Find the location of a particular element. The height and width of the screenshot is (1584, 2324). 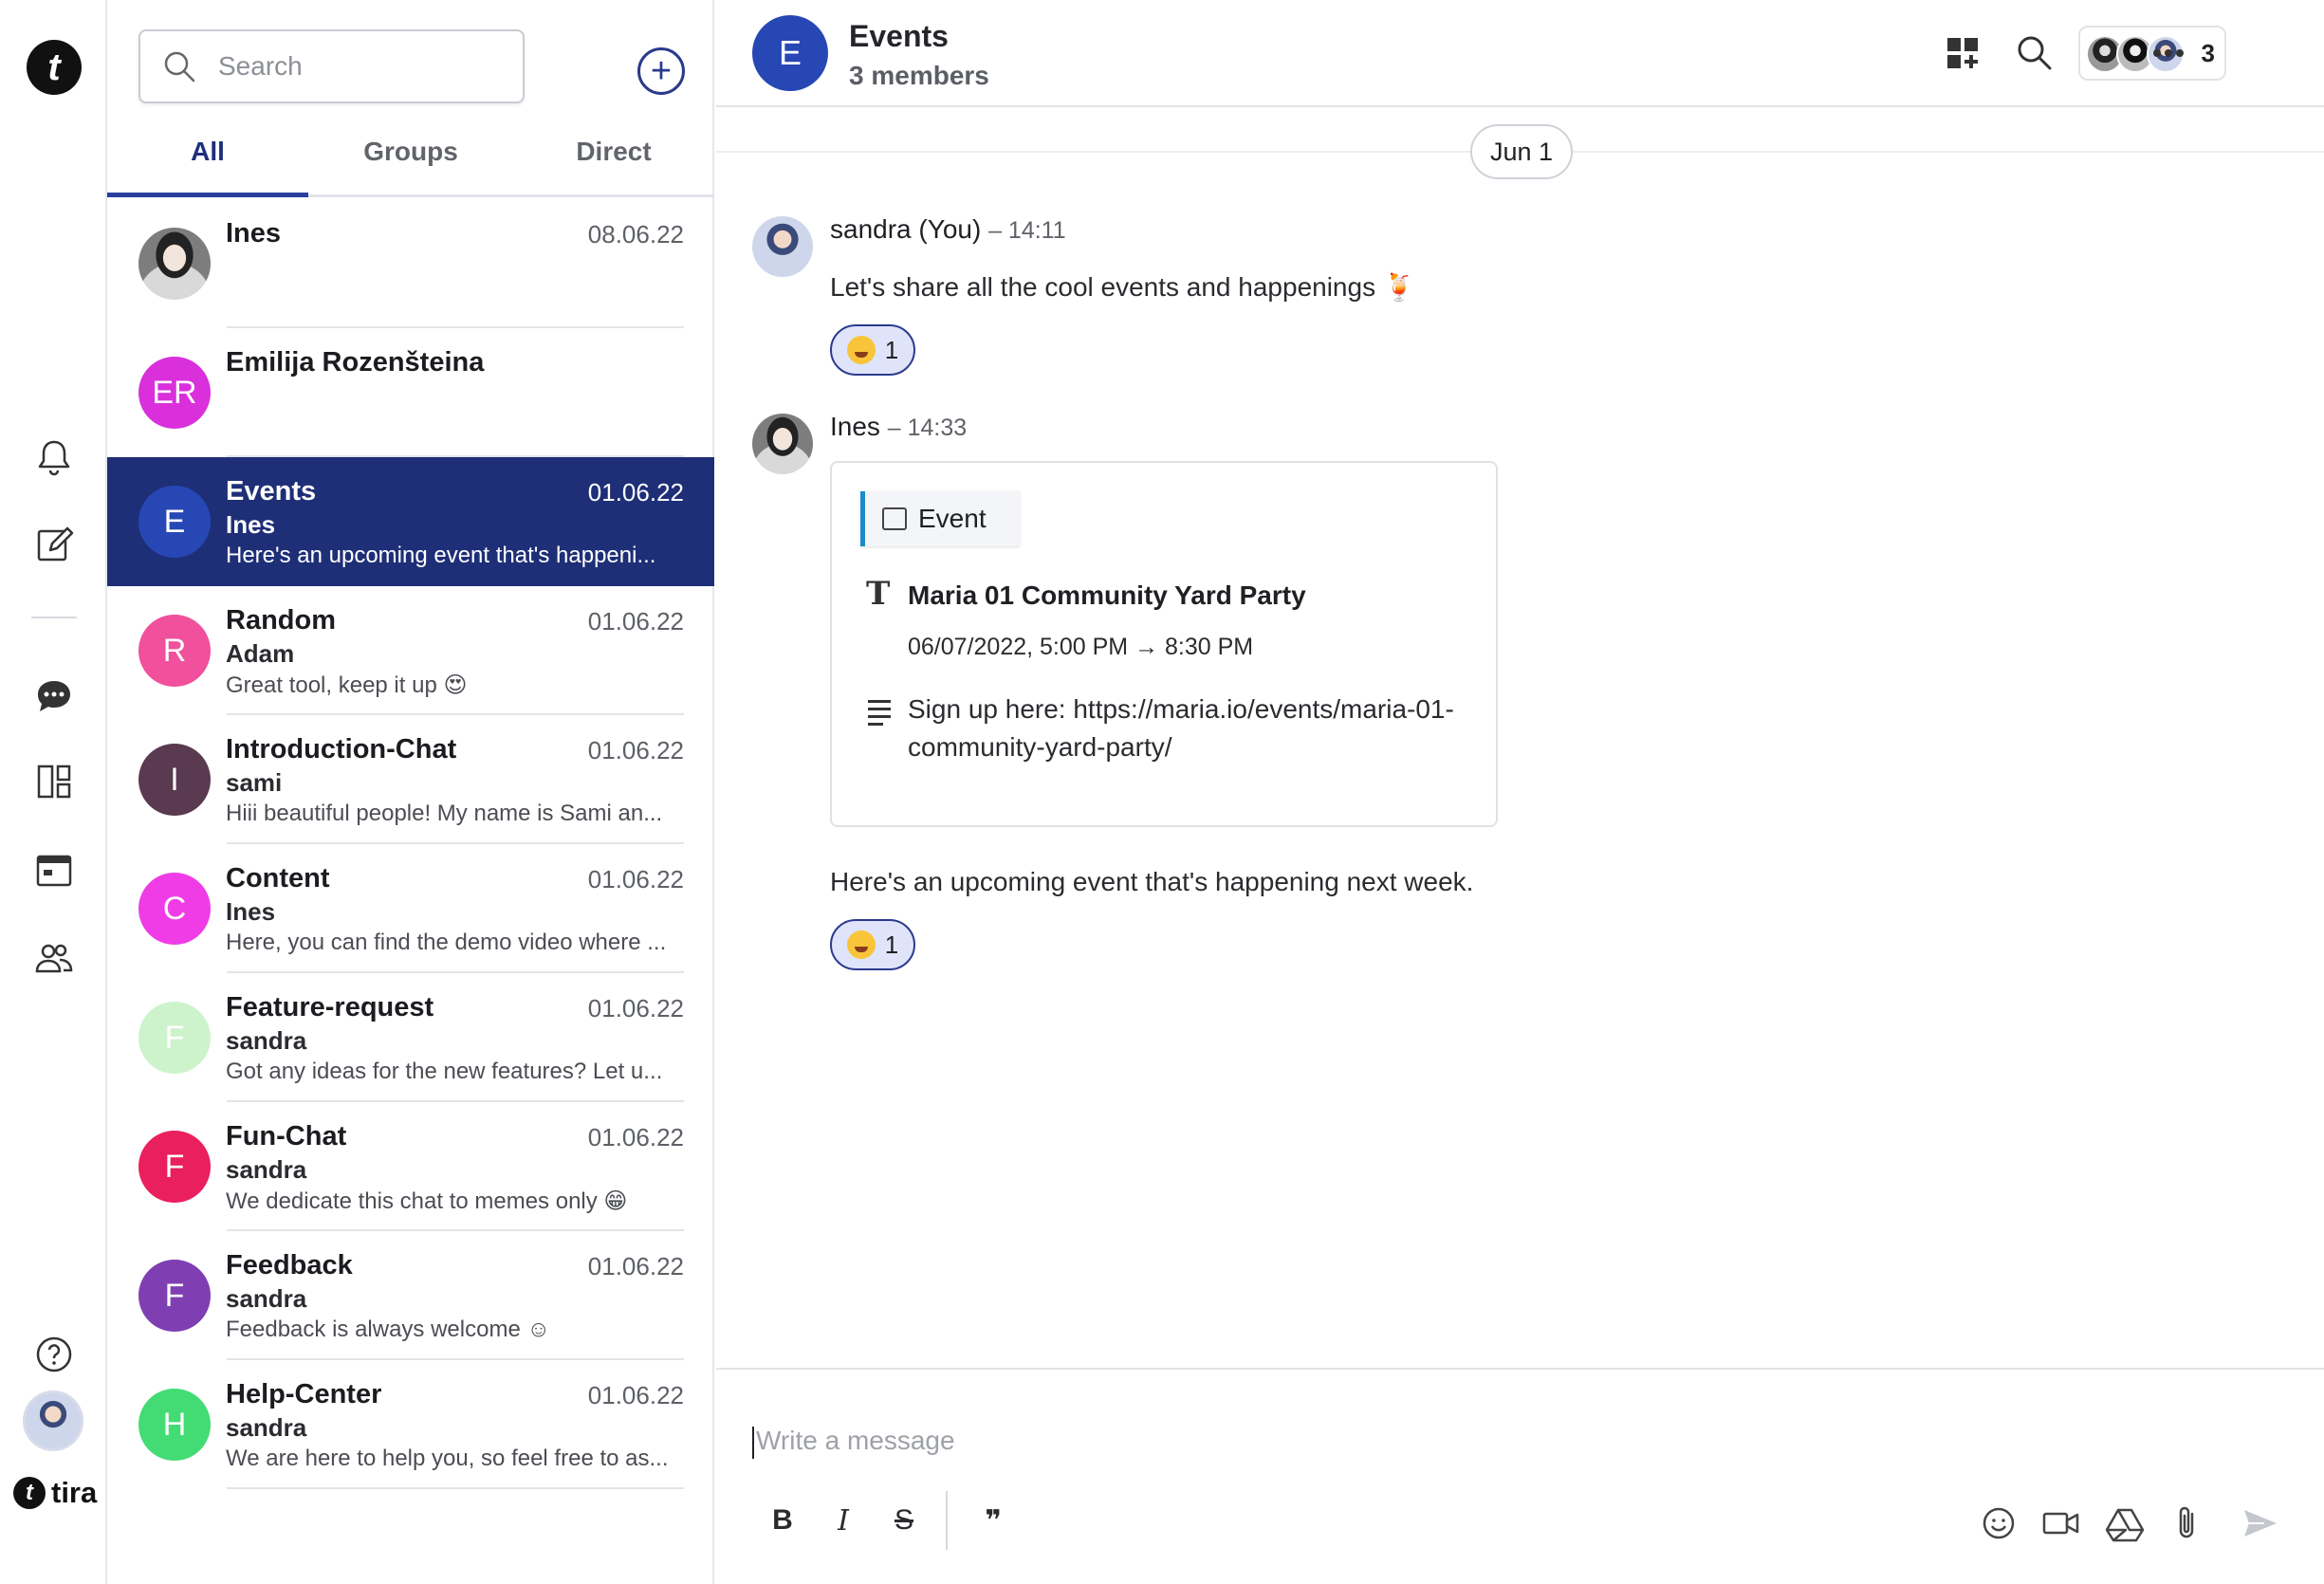

conversation-title: Feedback is located at coordinates (289, 1265).